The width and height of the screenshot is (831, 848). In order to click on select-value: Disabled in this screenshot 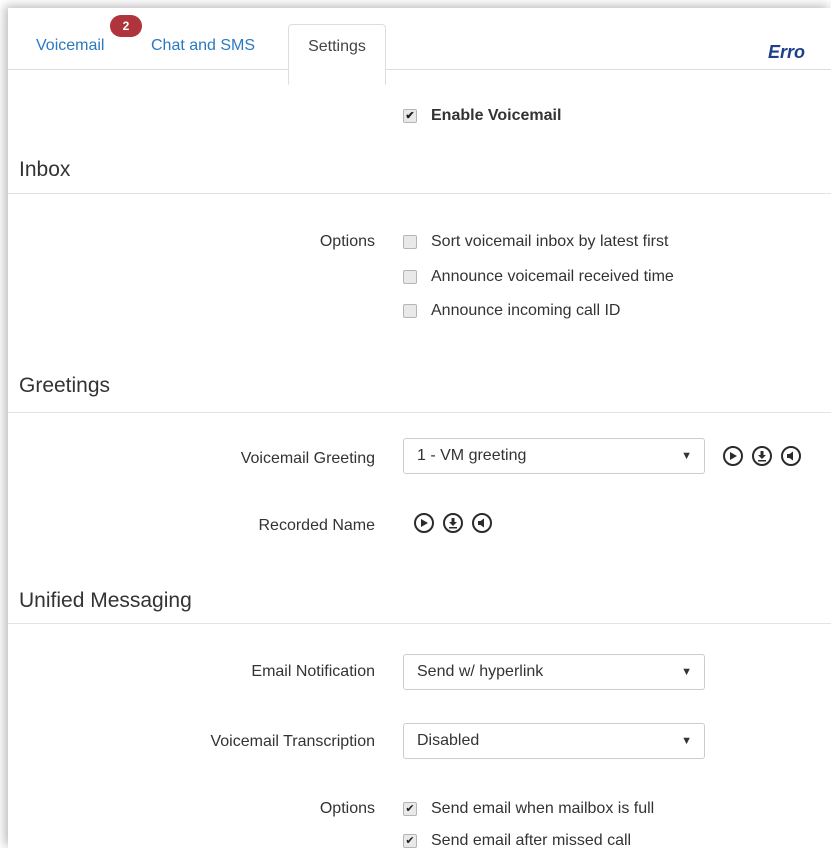, I will do `click(448, 740)`.